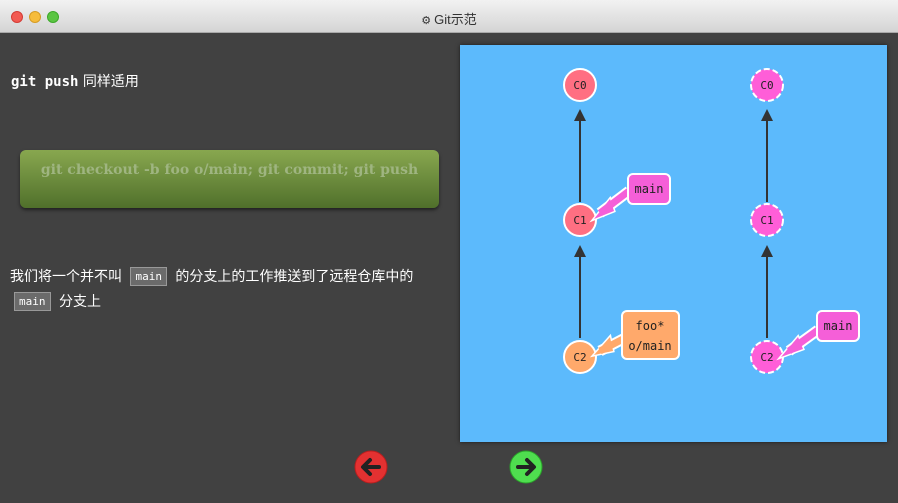 The height and width of the screenshot is (503, 898). I want to click on back-button, so click(371, 467).